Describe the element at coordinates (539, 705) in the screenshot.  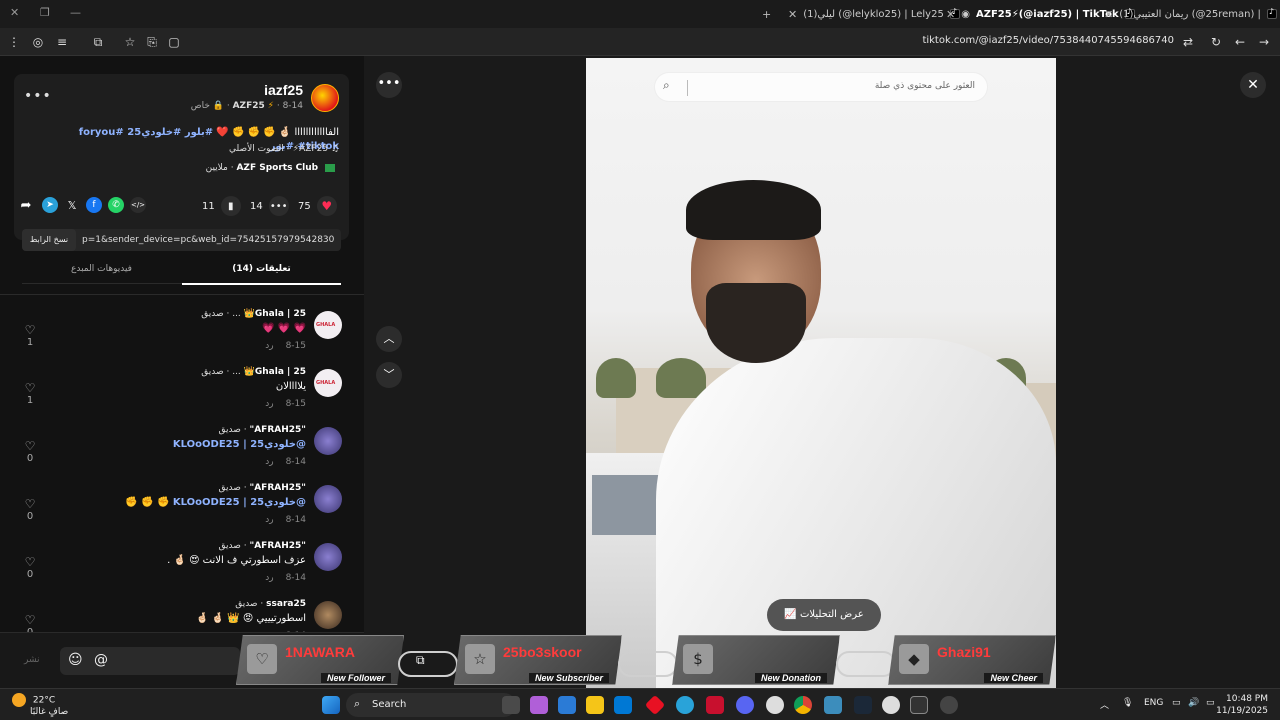
I see `copilot-icon` at that location.